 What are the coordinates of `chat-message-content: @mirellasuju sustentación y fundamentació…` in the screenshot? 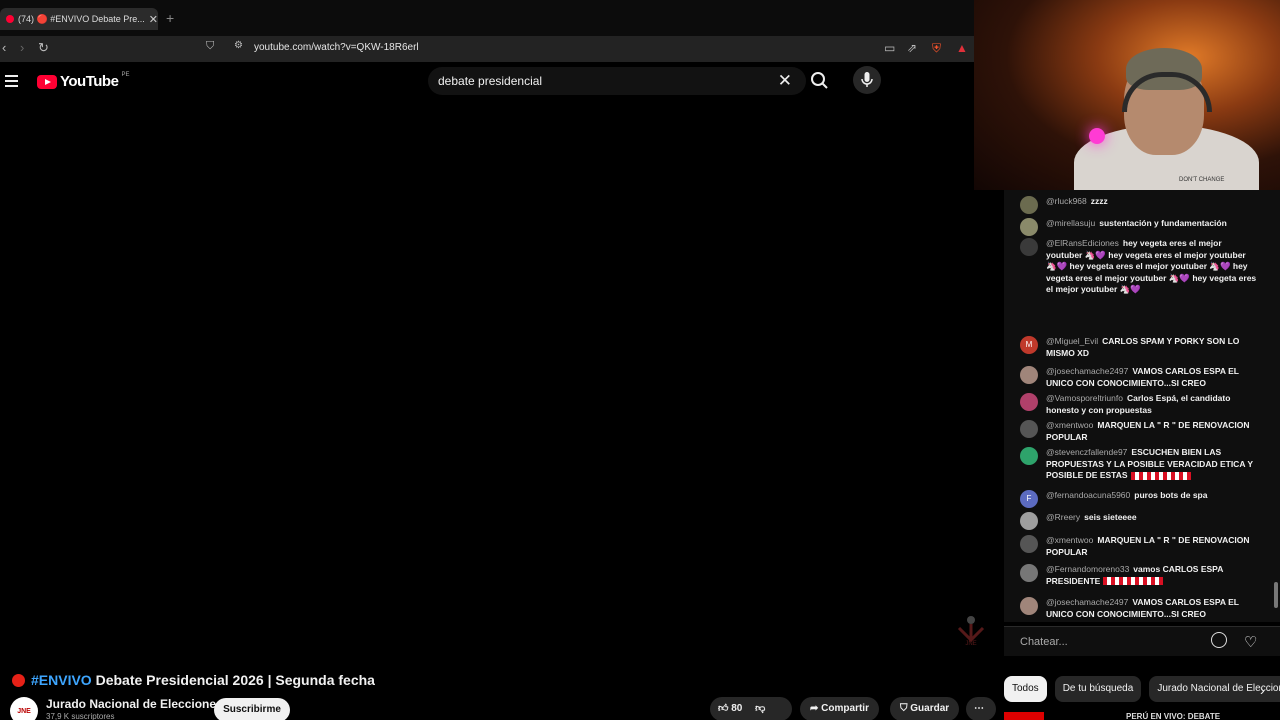 It's located at (1152, 227).